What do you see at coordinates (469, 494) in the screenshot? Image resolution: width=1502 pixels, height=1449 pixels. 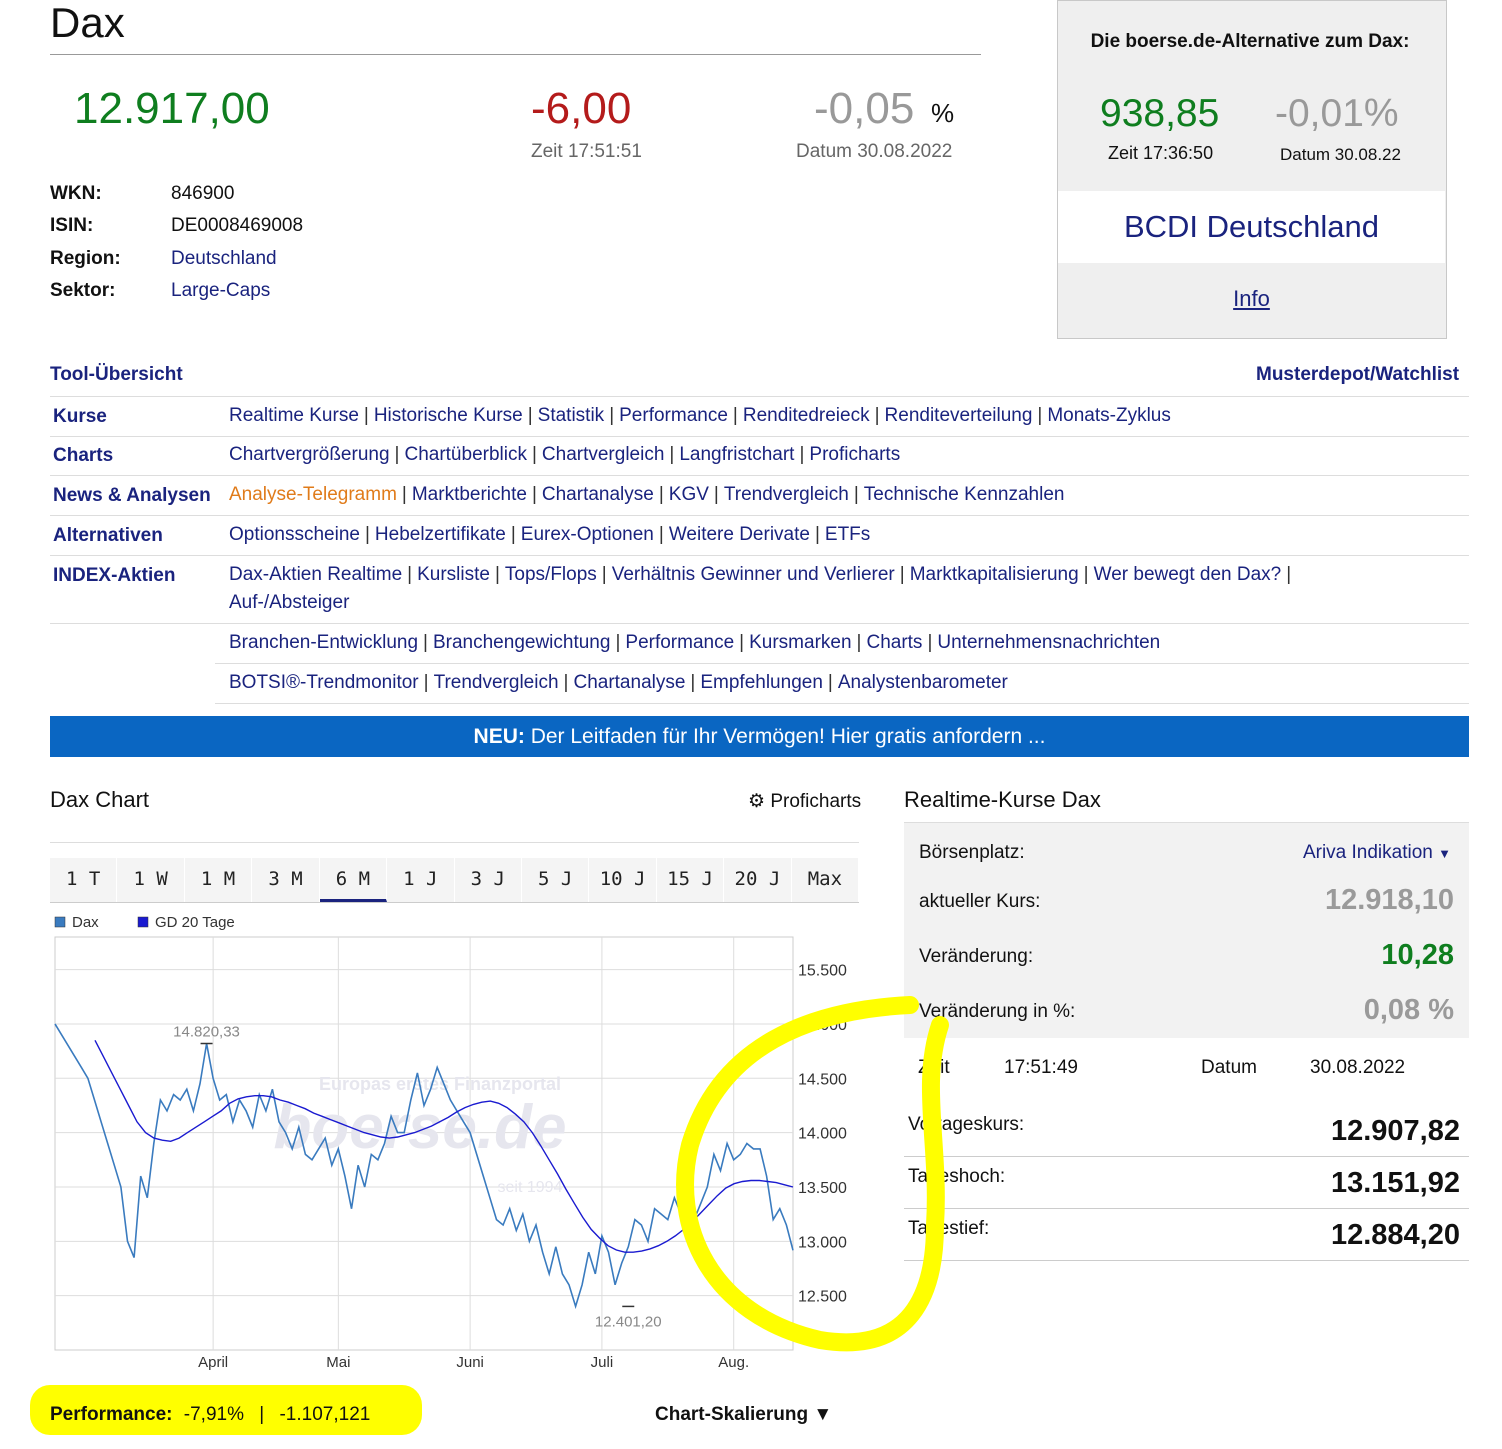 I see `link-marktberichte: Marktberichte` at bounding box center [469, 494].